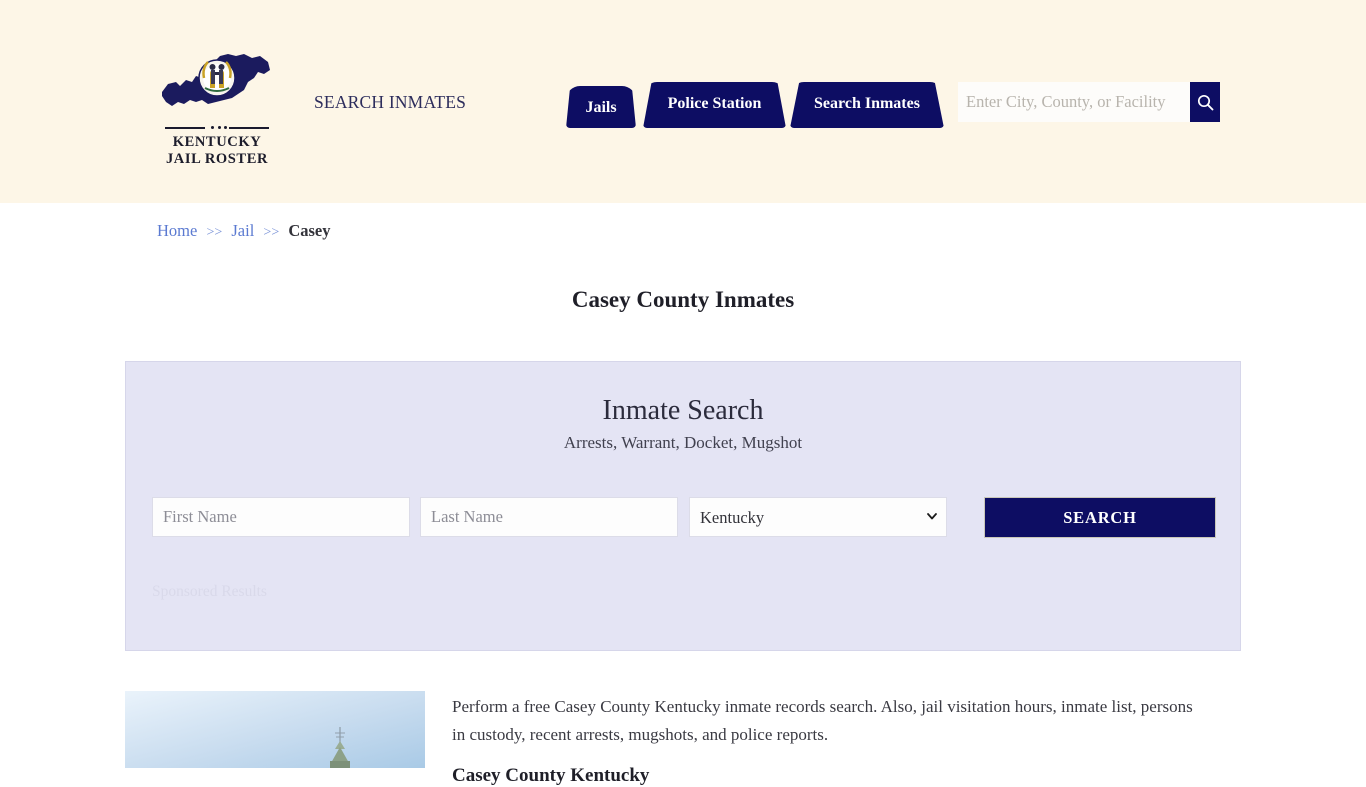 Image resolution: width=1366 pixels, height=787 pixels. What do you see at coordinates (551, 775) in the screenshot?
I see `content-heading: Casey County Kentucky` at bounding box center [551, 775].